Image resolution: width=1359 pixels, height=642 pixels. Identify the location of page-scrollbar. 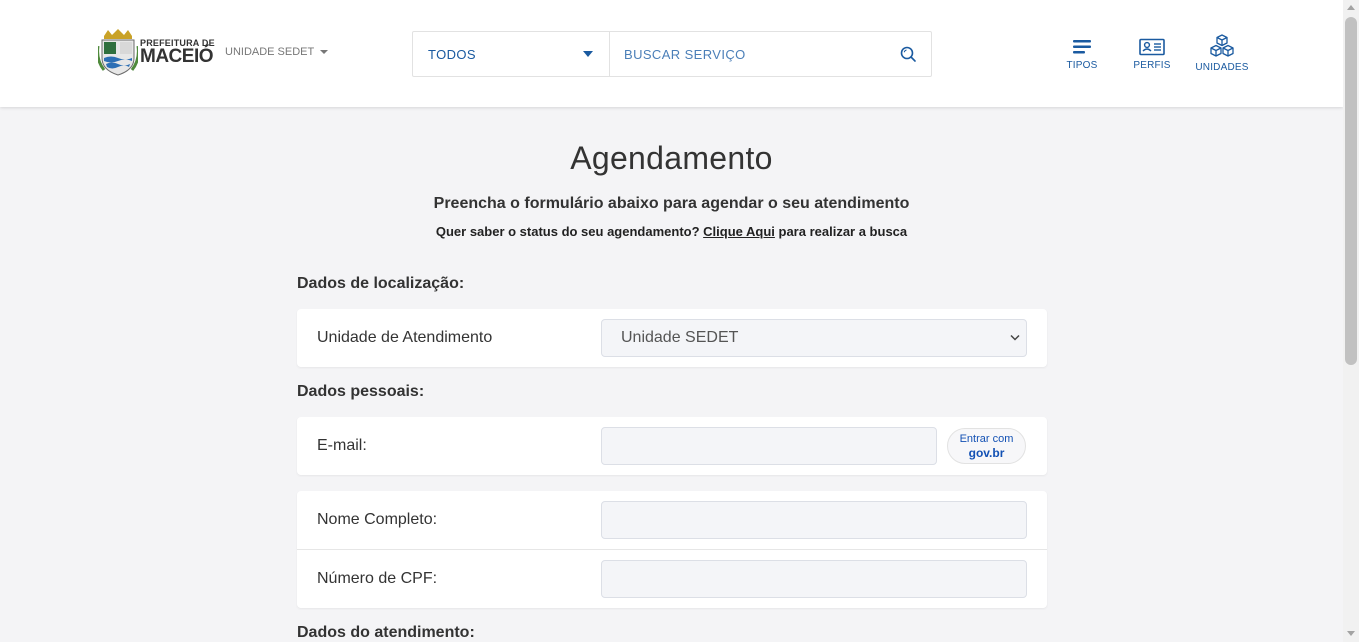
(1351, 321).